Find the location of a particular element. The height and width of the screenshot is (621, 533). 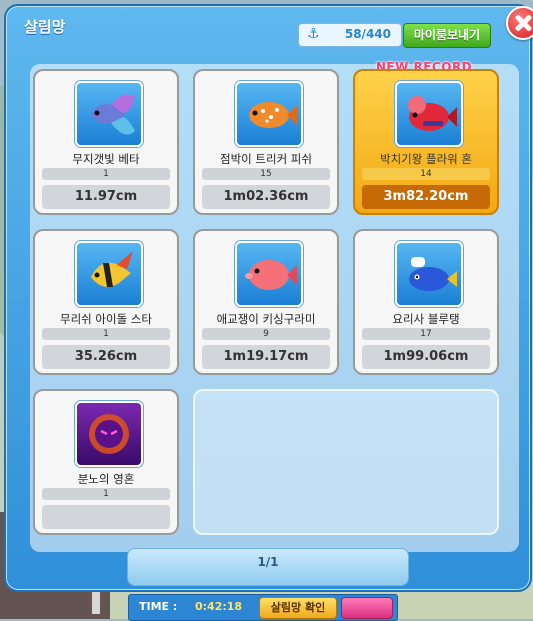

fish-card: 무지갯빛 베타 1 11.97cm is located at coordinates (106, 142).